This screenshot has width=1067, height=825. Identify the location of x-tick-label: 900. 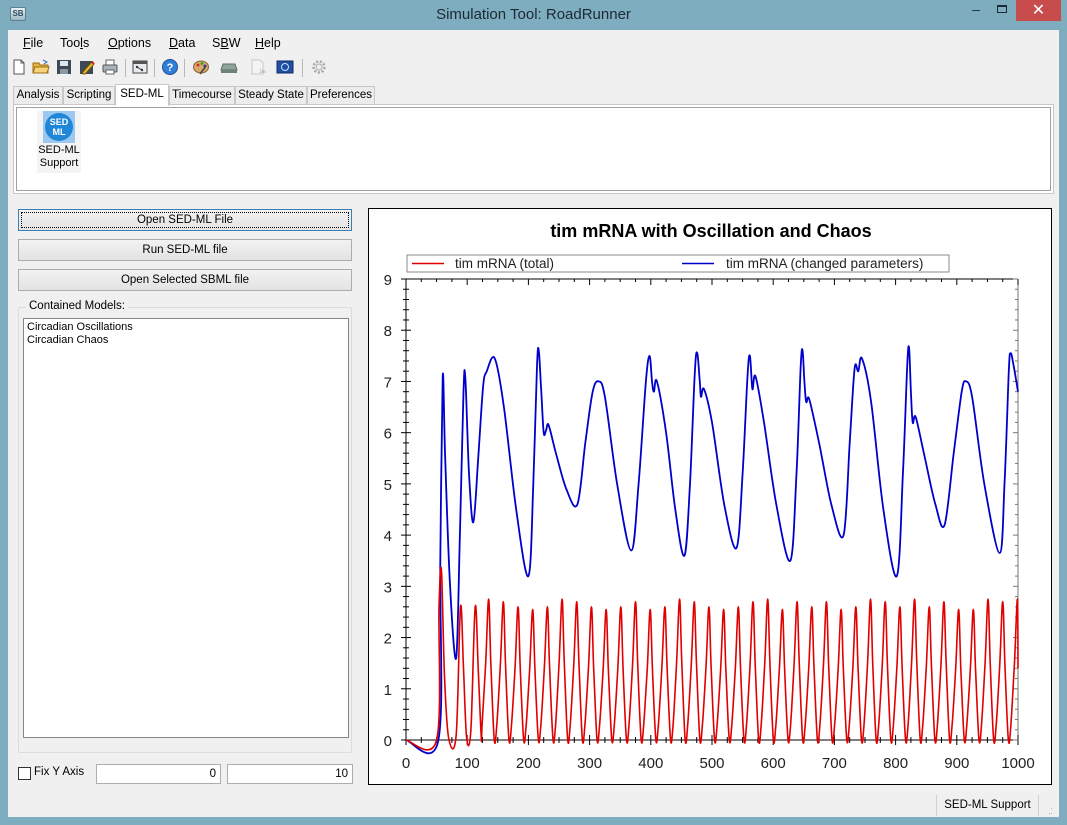
(956, 763).